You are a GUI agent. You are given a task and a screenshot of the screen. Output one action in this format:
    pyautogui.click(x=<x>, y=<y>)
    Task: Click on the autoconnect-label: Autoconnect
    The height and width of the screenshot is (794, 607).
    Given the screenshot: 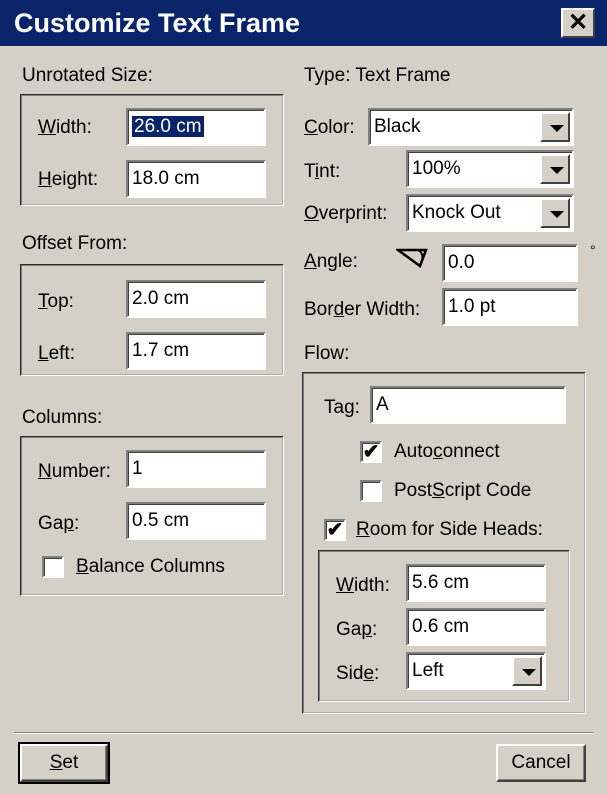 What is the action you would take?
    pyautogui.click(x=447, y=452)
    